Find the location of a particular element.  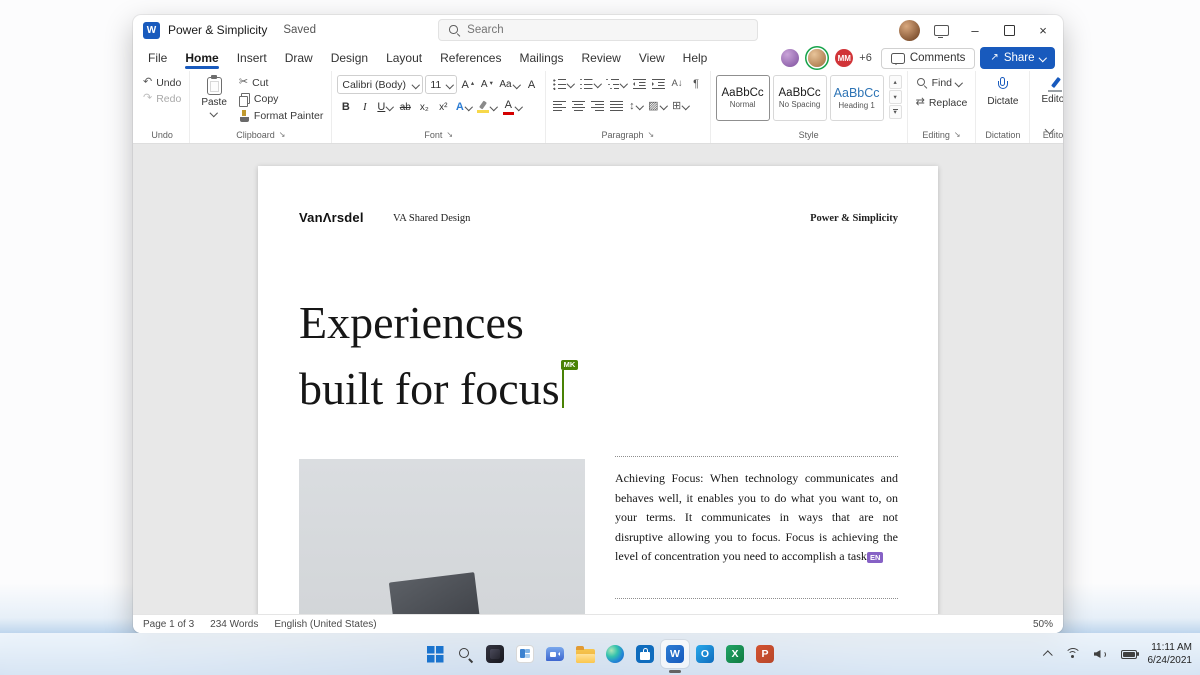

tab-file: File is located at coordinates (157, 58).